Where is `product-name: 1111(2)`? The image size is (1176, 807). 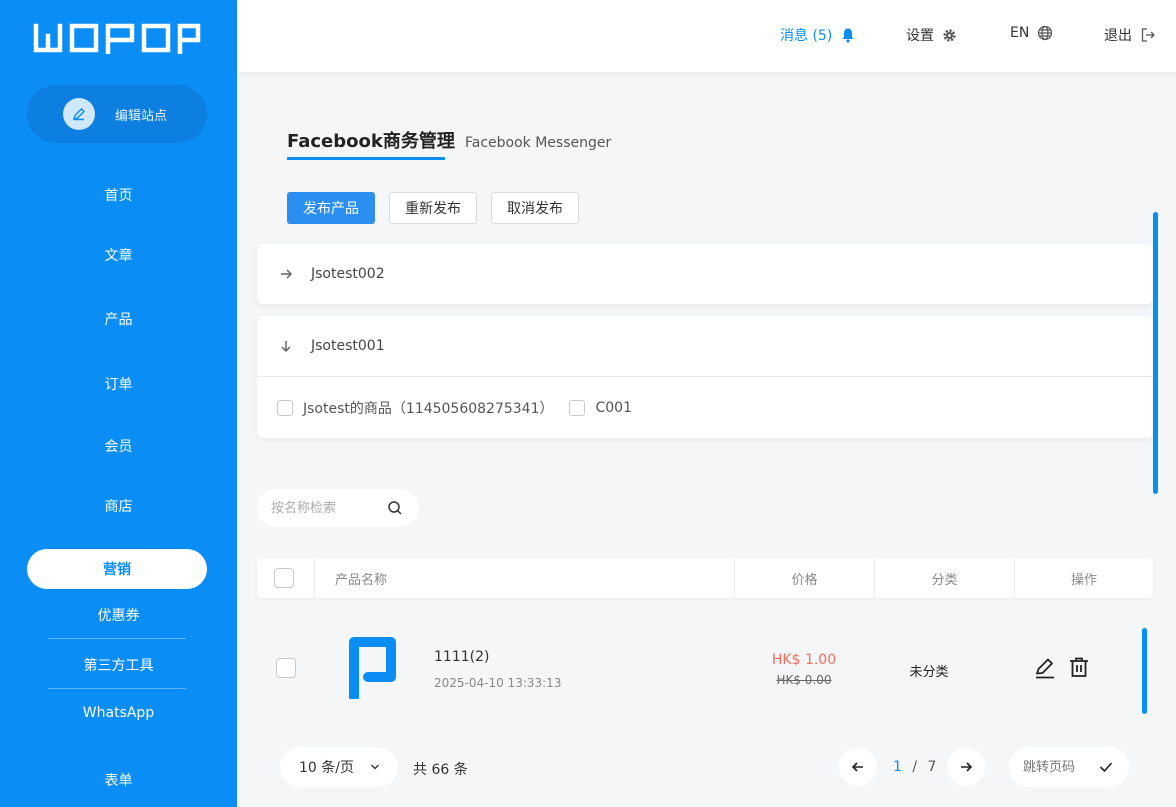 product-name: 1111(2) is located at coordinates (461, 657).